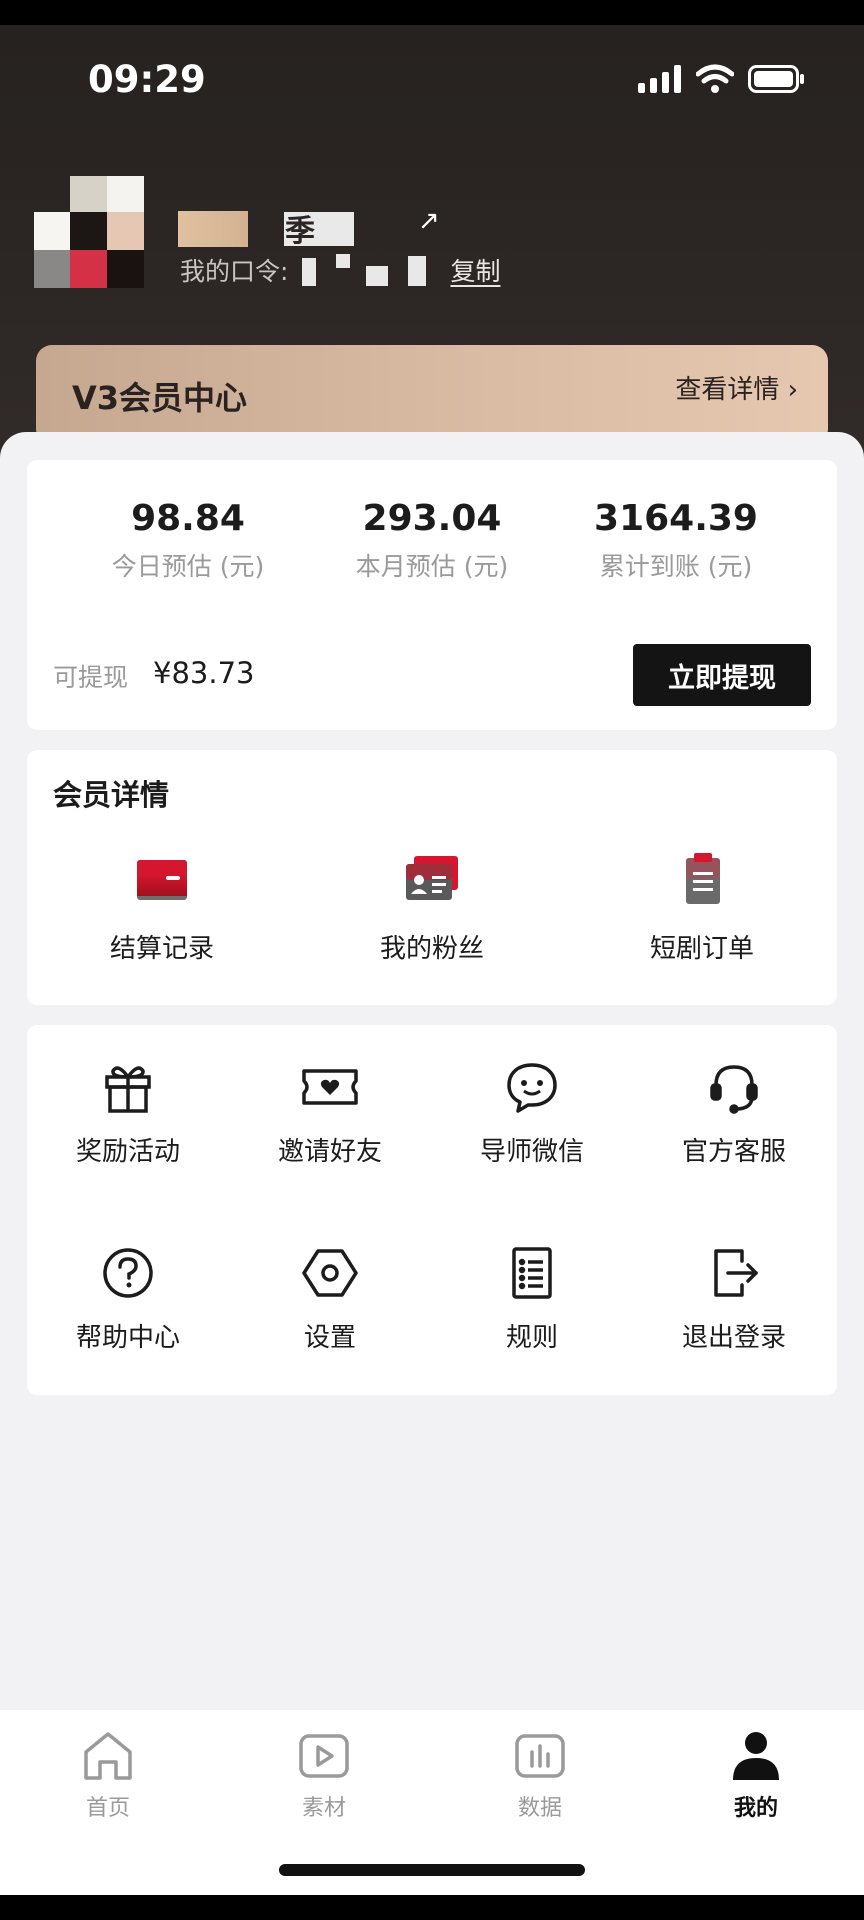 The height and width of the screenshot is (1920, 864). Describe the element at coordinates (128, 1089) in the screenshot. I see `gift-icon` at that location.